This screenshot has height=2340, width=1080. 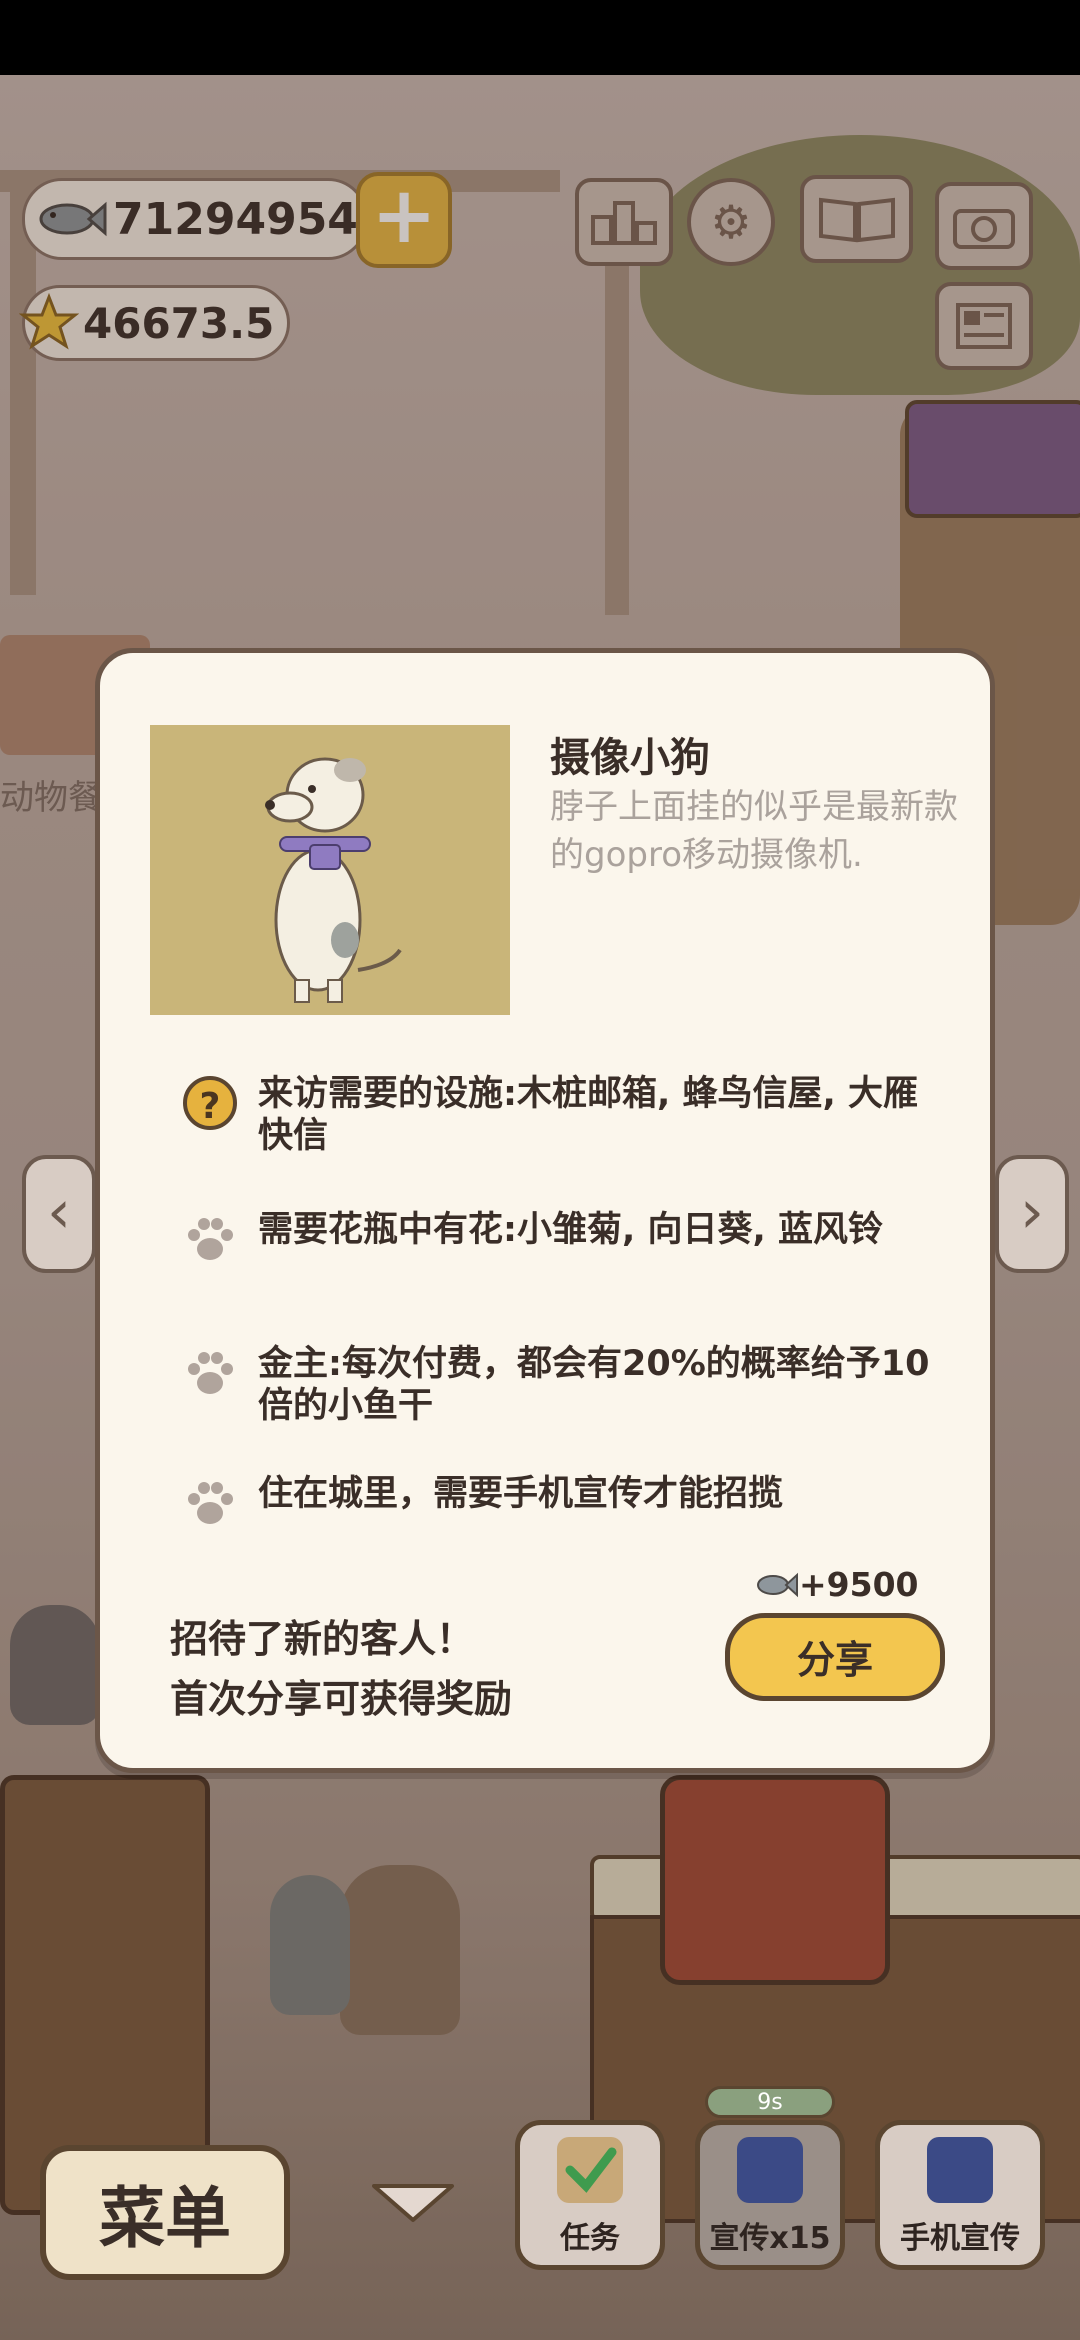 I want to click on character-portrait, so click(x=330, y=870).